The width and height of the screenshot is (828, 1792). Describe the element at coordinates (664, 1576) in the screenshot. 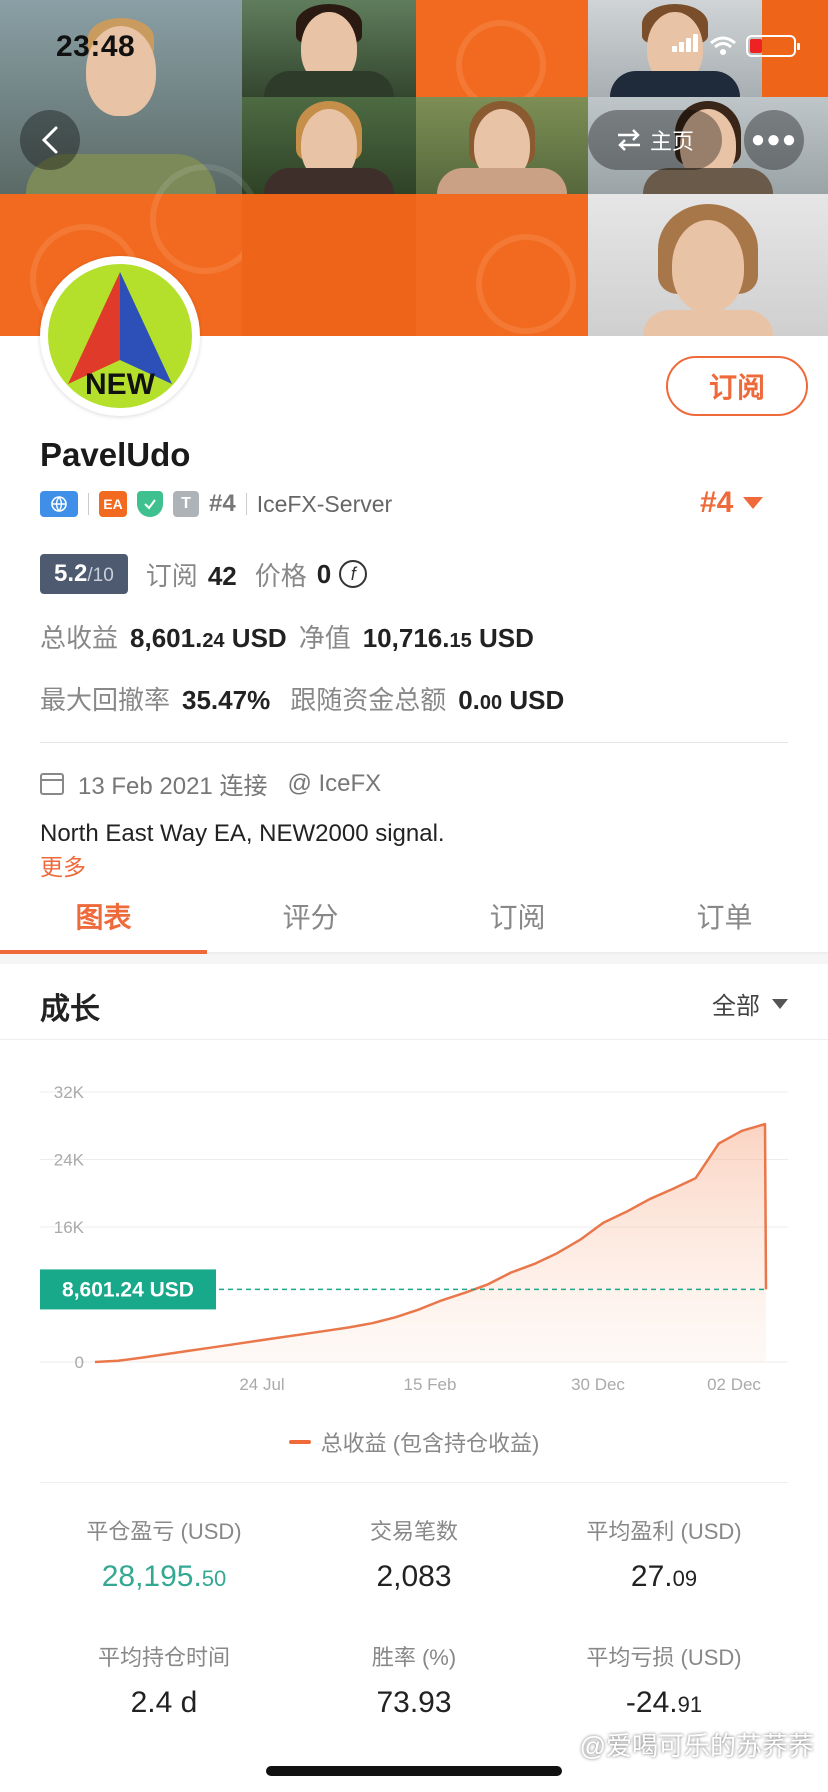

I see `stat-value: 27.09` at that location.